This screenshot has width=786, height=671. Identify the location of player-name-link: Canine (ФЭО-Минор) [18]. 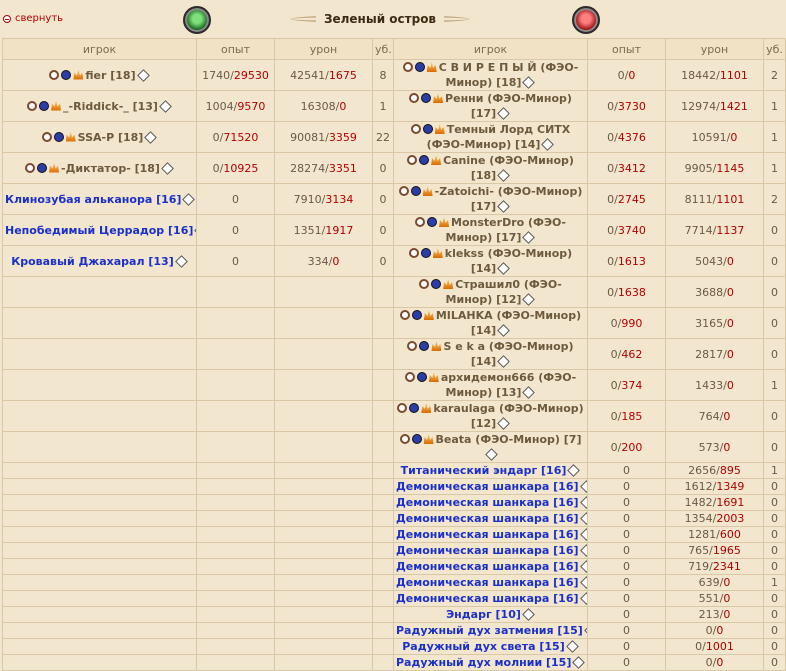
(508, 168).